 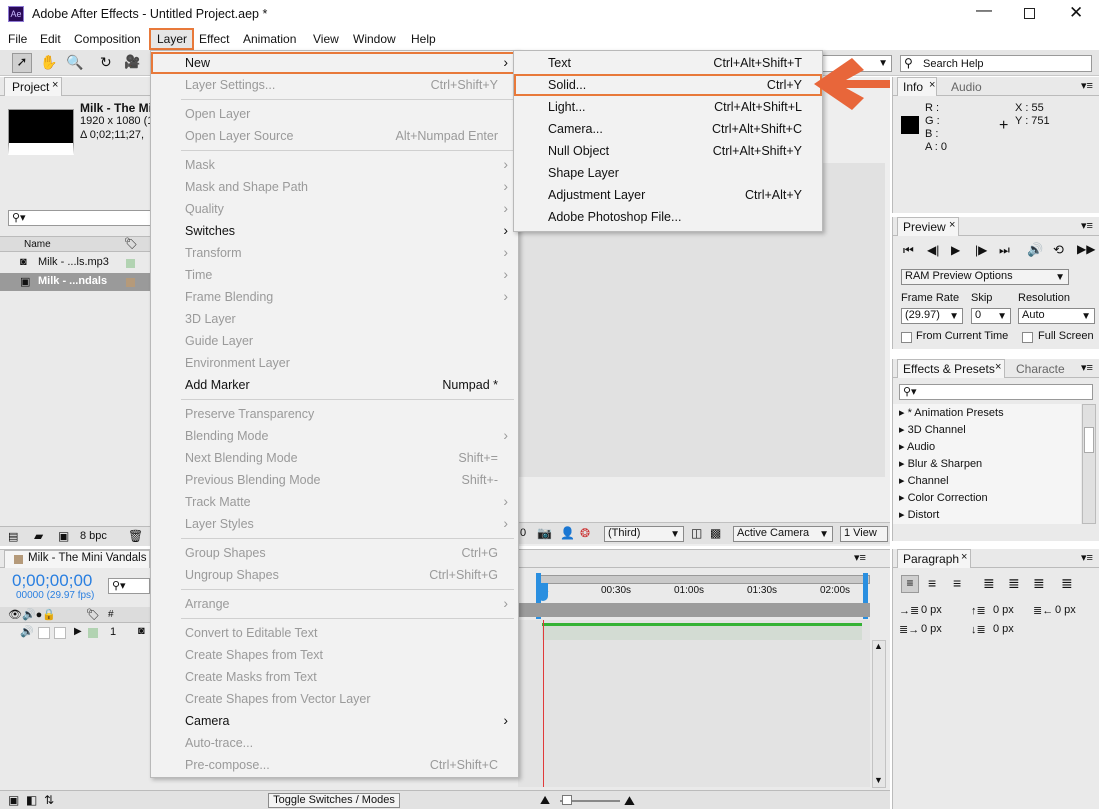 I want to click on menu-edit: Edit, so click(x=50, y=39).